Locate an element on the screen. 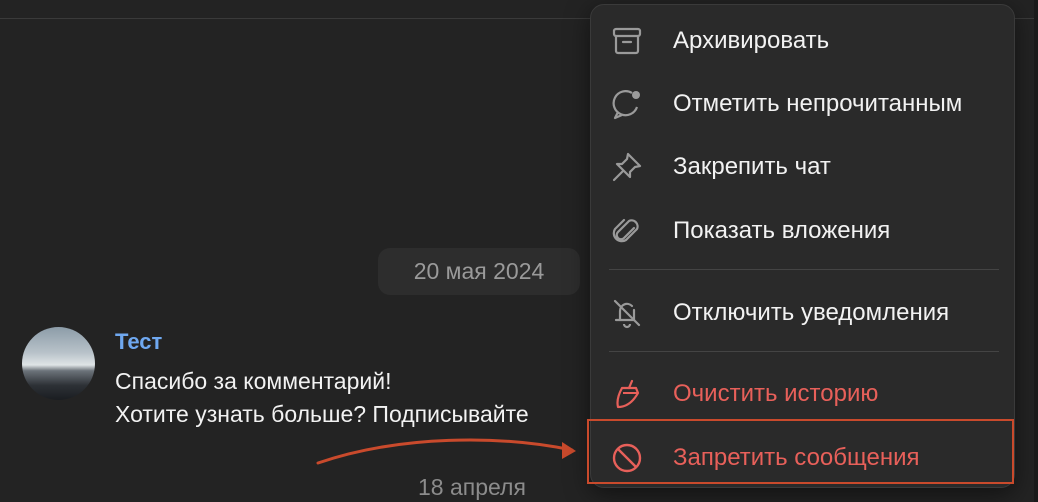 The width and height of the screenshot is (1038, 502). menu-item-clear-history: Очистить историю is located at coordinates (802, 394).